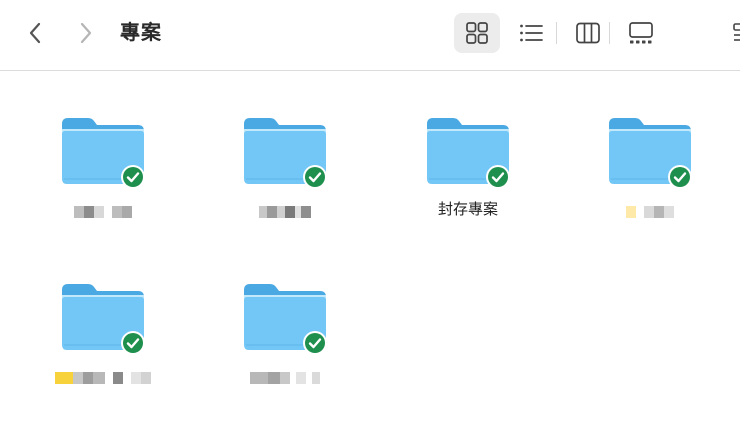  I want to click on list-view-button, so click(531, 33).